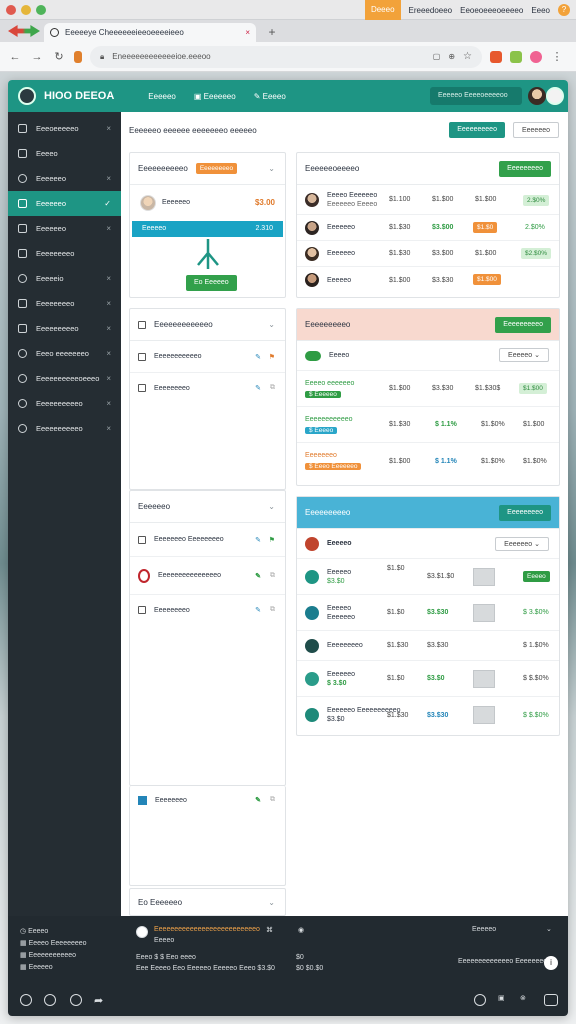 Image resolution: width=576 pixels, height=1024 pixels. I want to click on list-item: Eeeeeeeeeeeo ✎ ⚑, so click(207, 357).